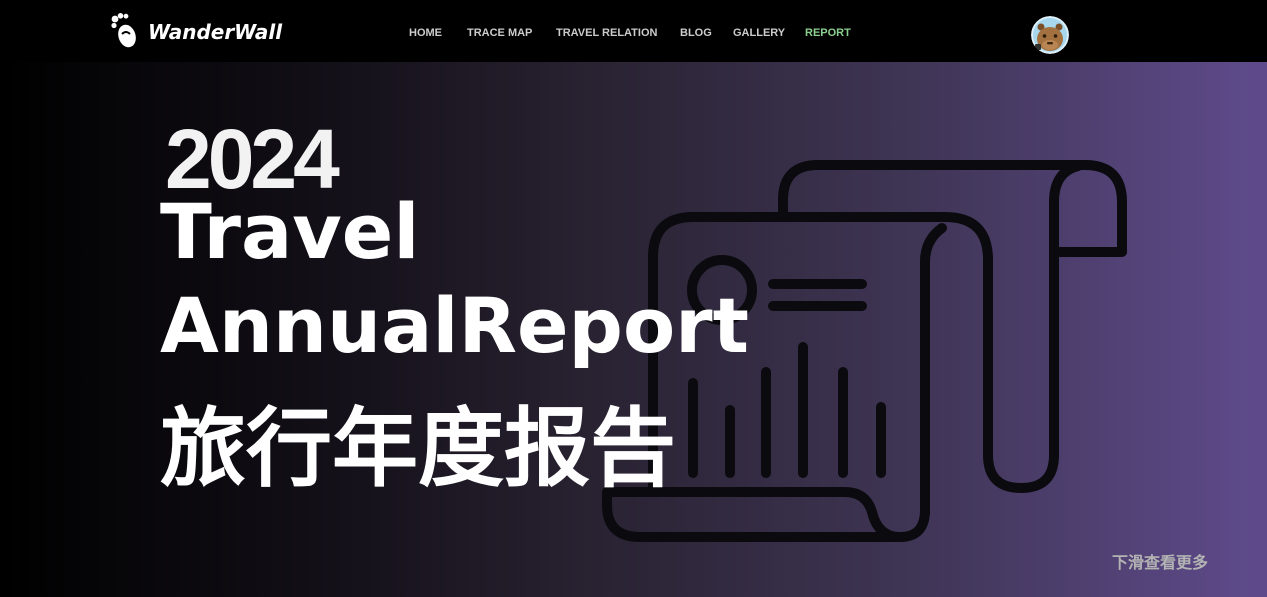  I want to click on nav-blog: BLOG, so click(696, 33).